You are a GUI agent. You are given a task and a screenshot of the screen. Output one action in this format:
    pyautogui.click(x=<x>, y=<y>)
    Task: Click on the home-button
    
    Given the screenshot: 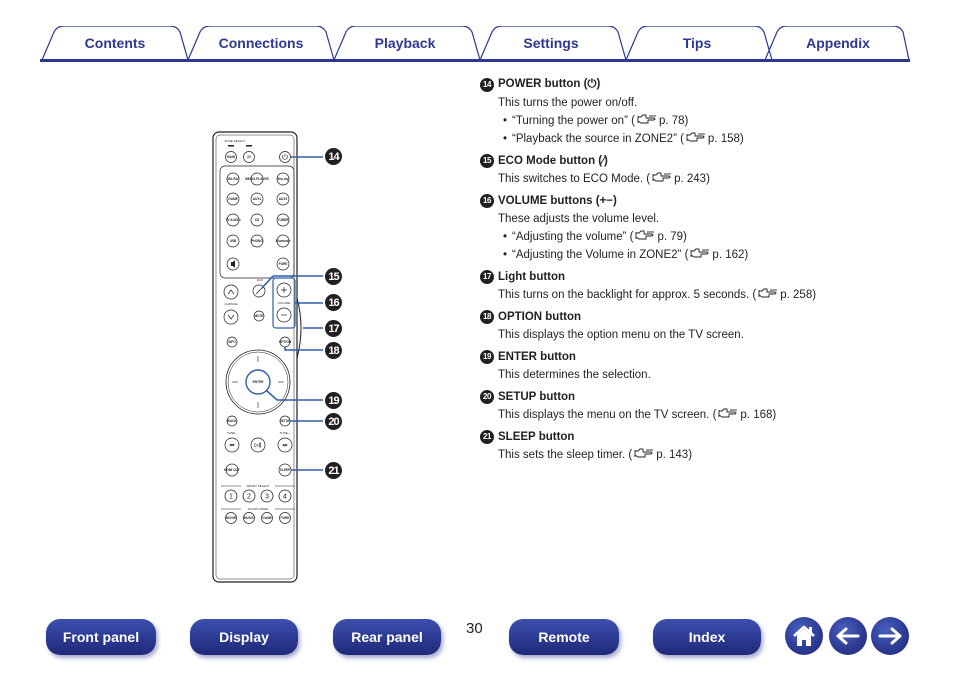 What is the action you would take?
    pyautogui.click(x=804, y=636)
    